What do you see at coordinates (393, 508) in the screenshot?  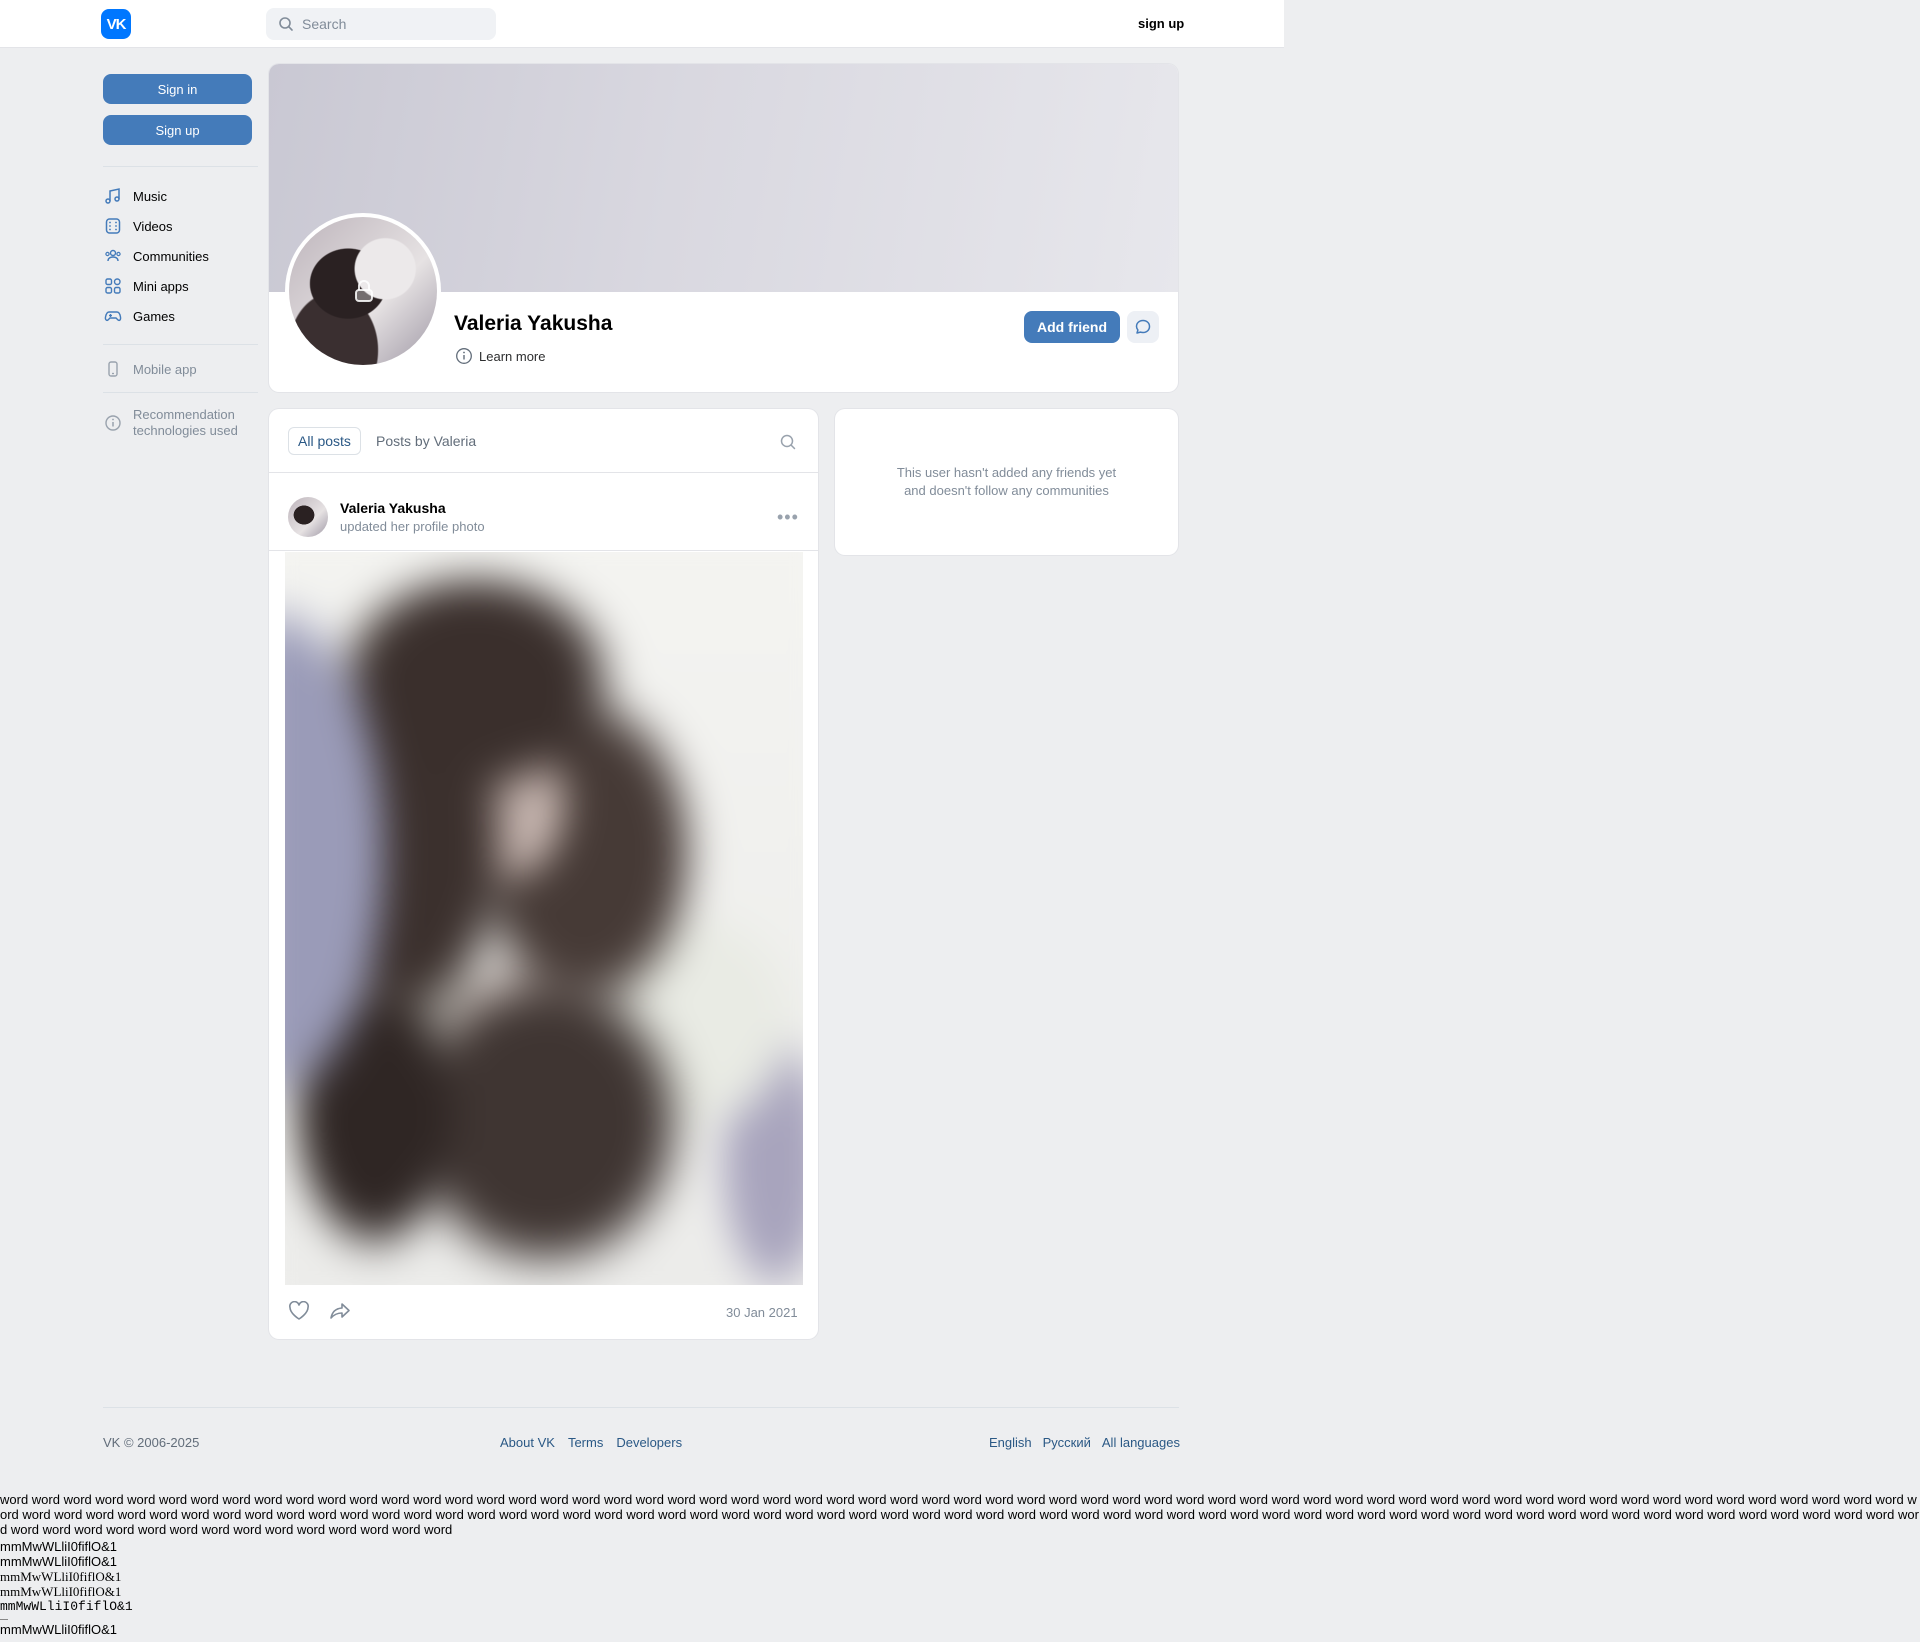 I see `post-author: Valeria Yakusha` at bounding box center [393, 508].